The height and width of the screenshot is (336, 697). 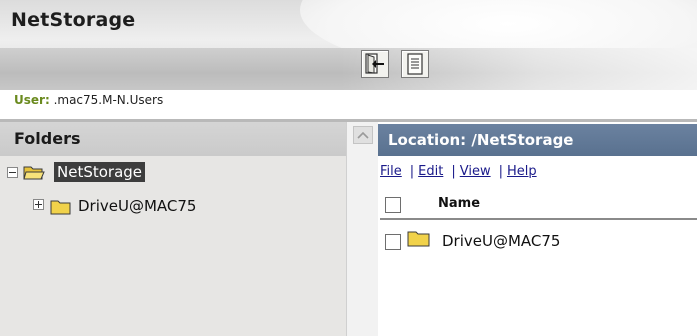 I want to click on menu-bar: File | Edit | View | Help, so click(x=458, y=171).